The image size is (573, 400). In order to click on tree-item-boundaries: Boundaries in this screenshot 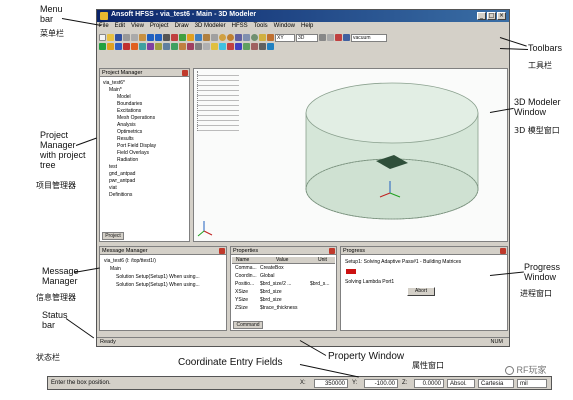, I will do `click(129, 104)`.